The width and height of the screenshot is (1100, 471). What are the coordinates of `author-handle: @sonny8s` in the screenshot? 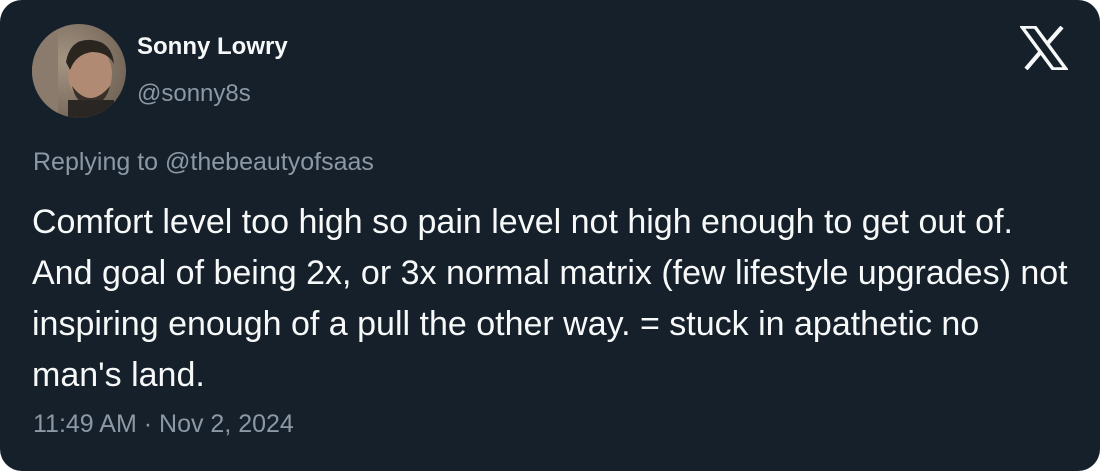 It's located at (194, 94).